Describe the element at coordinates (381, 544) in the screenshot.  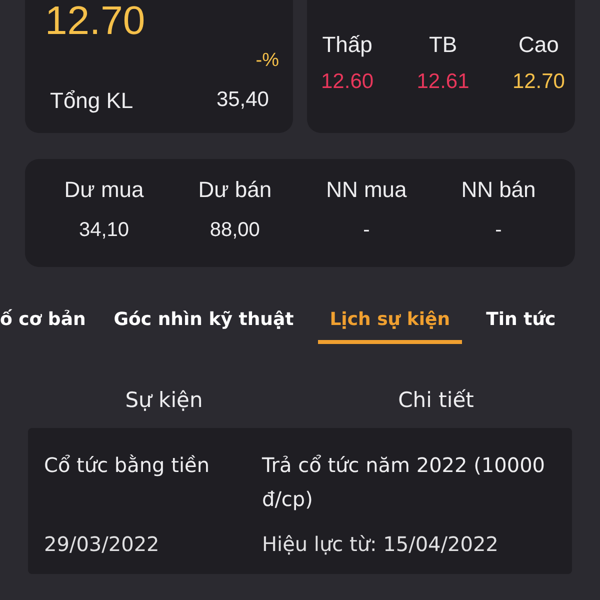
I see `effective-date: Hiệu lực từ: 15/04/2022` at that location.